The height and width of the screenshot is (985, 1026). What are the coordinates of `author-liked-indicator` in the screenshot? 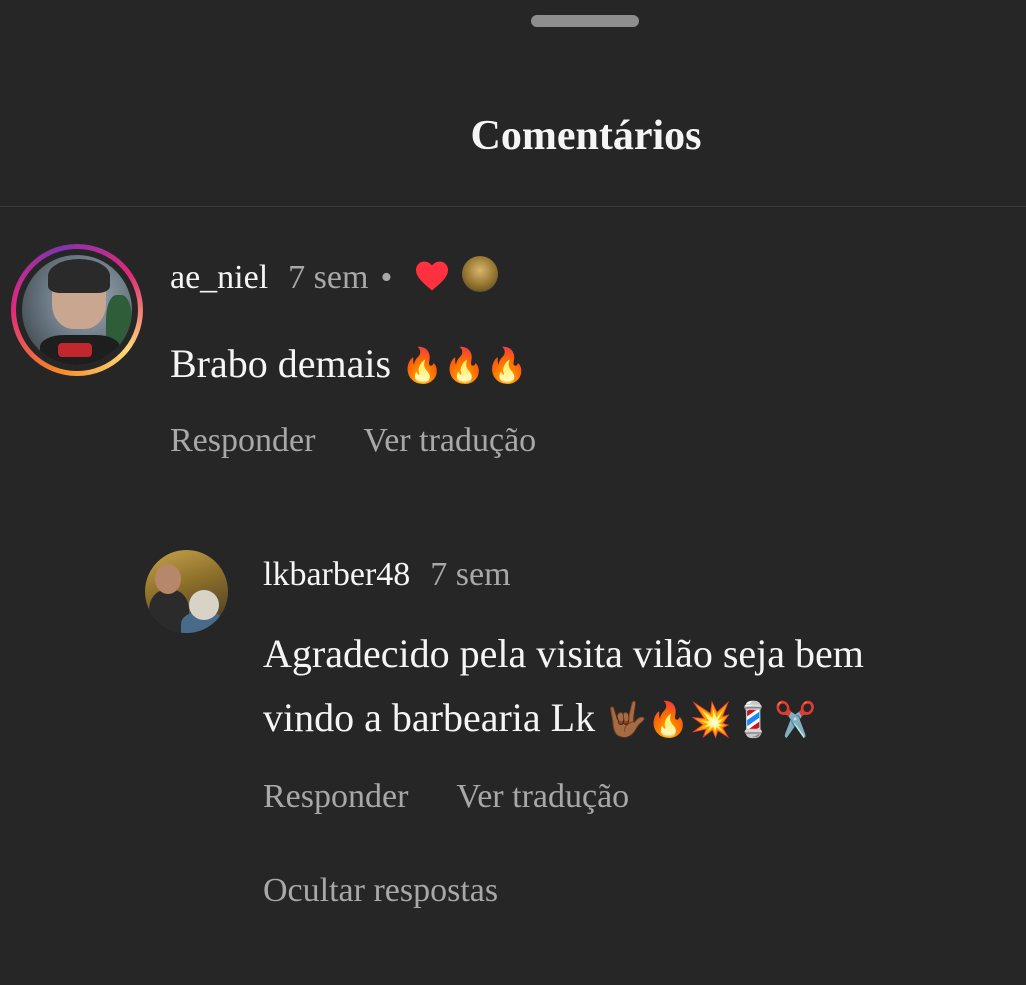 It's located at (456, 275).